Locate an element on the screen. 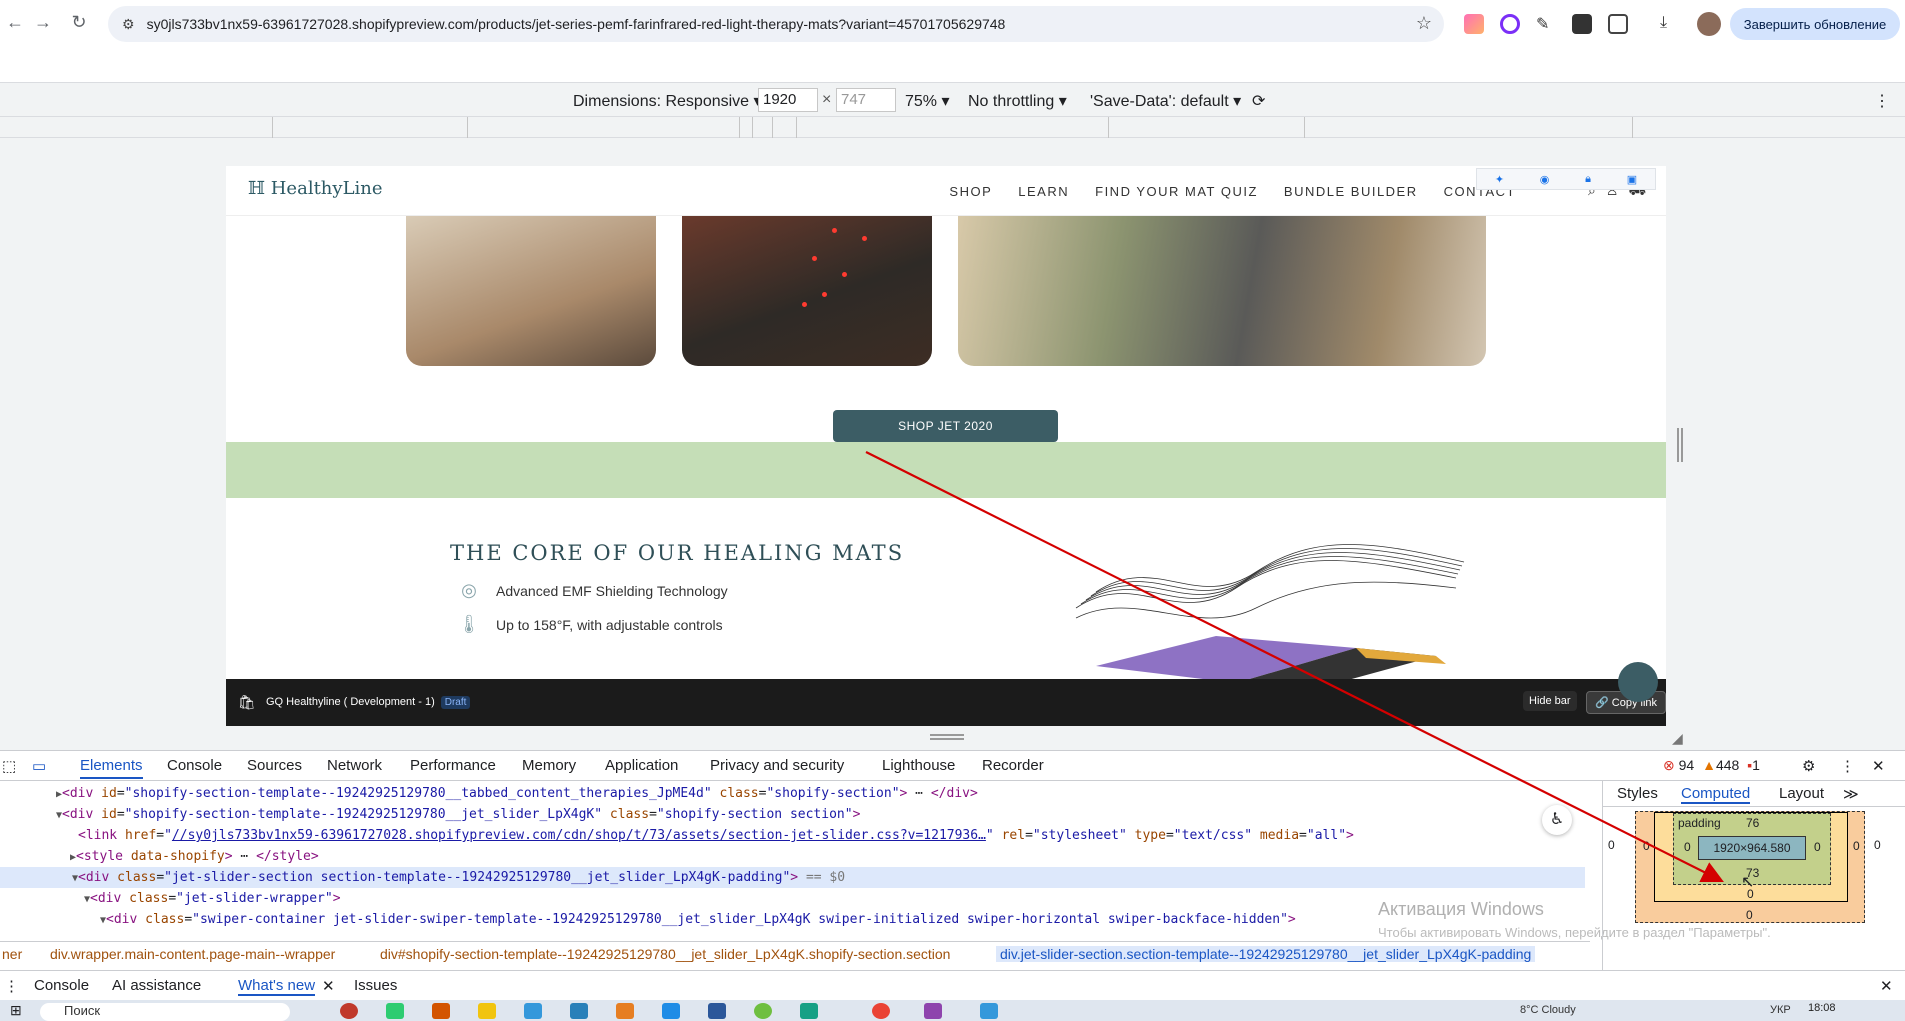 This screenshot has width=1905, height=1021. tab-privacy-security: Privacy and security is located at coordinates (777, 765).